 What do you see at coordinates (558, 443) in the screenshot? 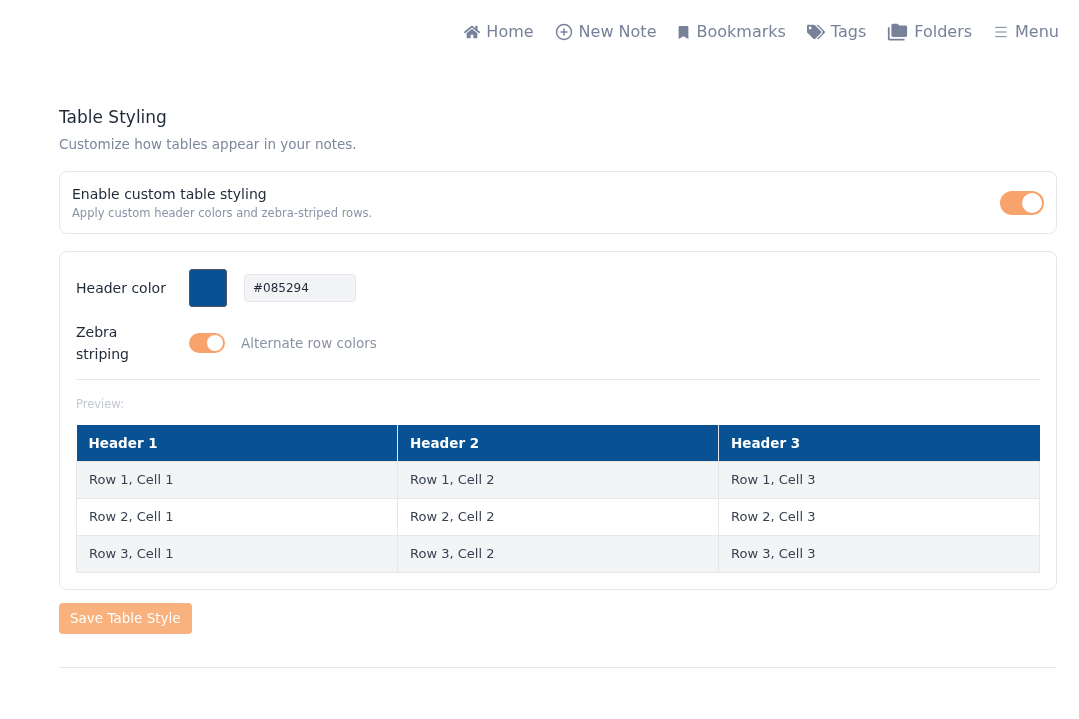
I see `table-header-cell: Header 2` at bounding box center [558, 443].